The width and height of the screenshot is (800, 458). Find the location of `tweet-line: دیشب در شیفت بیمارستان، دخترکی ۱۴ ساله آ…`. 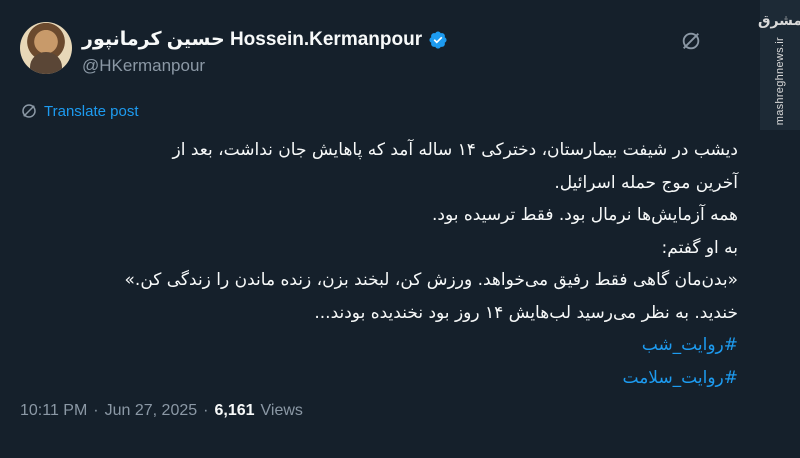

tweet-line: دیشب در شیفت بیمارستان، دخترکی ۱۴ ساله آ… is located at coordinates (455, 150).